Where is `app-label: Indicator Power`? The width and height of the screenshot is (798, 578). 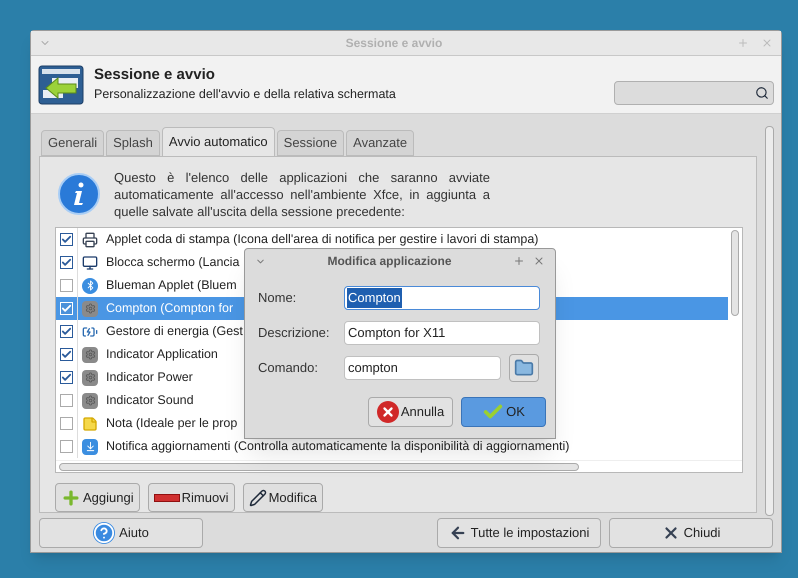 app-label: Indicator Power is located at coordinates (149, 377).